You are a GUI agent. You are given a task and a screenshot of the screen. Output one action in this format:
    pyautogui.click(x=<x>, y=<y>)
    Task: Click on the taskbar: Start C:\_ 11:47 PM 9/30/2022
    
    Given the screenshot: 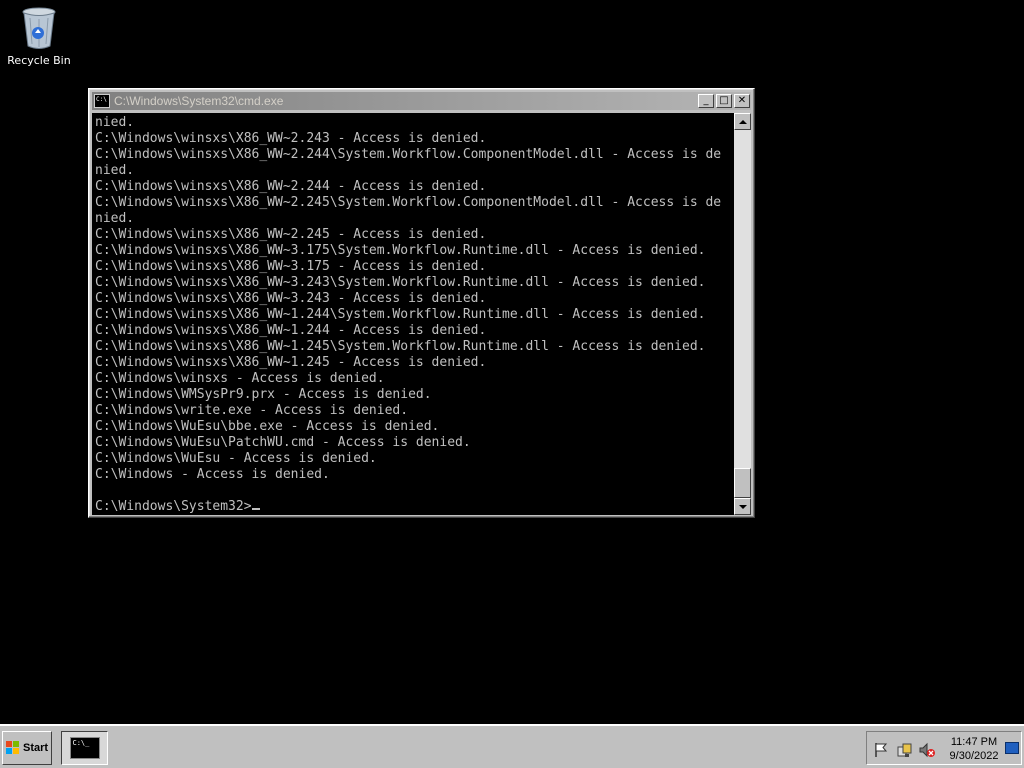 What is the action you would take?
    pyautogui.click(x=512, y=746)
    